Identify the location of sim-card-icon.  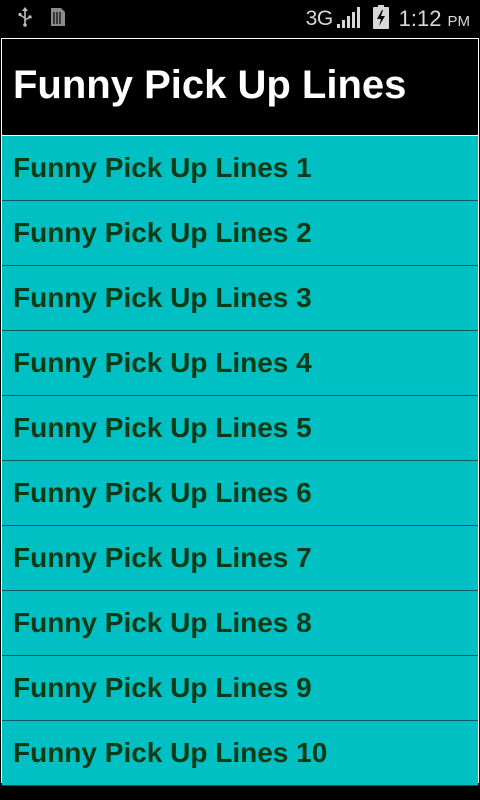
(58, 19).